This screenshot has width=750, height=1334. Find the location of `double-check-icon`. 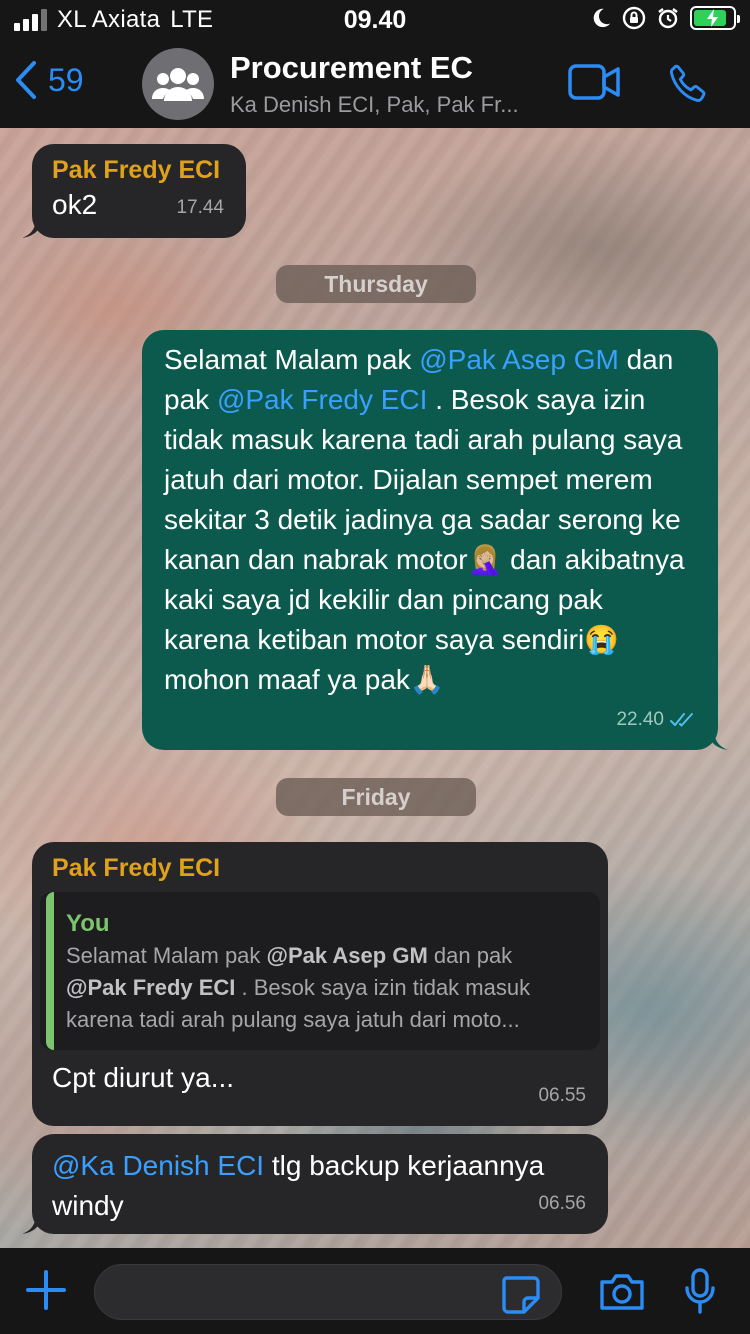

double-check-icon is located at coordinates (681, 720).